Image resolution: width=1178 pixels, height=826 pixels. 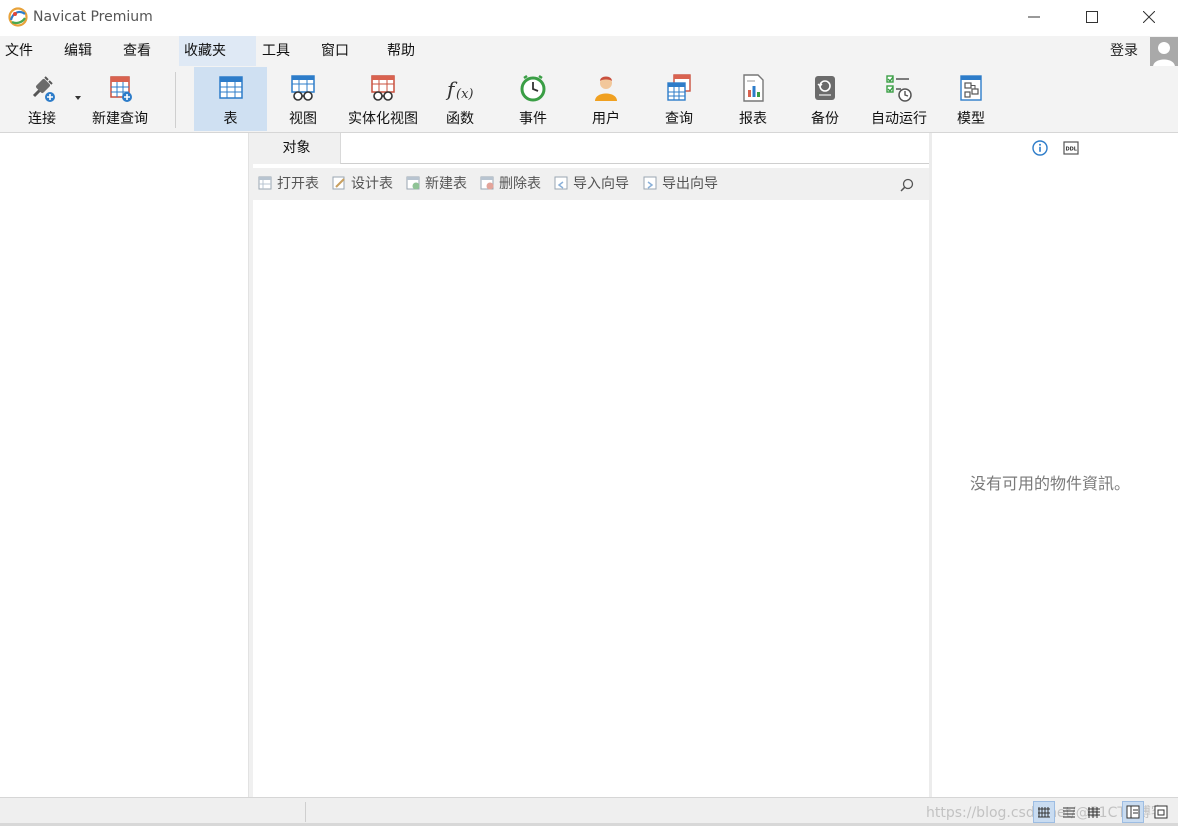 I want to click on import-wizard-label: 导入向导, so click(x=601, y=184).